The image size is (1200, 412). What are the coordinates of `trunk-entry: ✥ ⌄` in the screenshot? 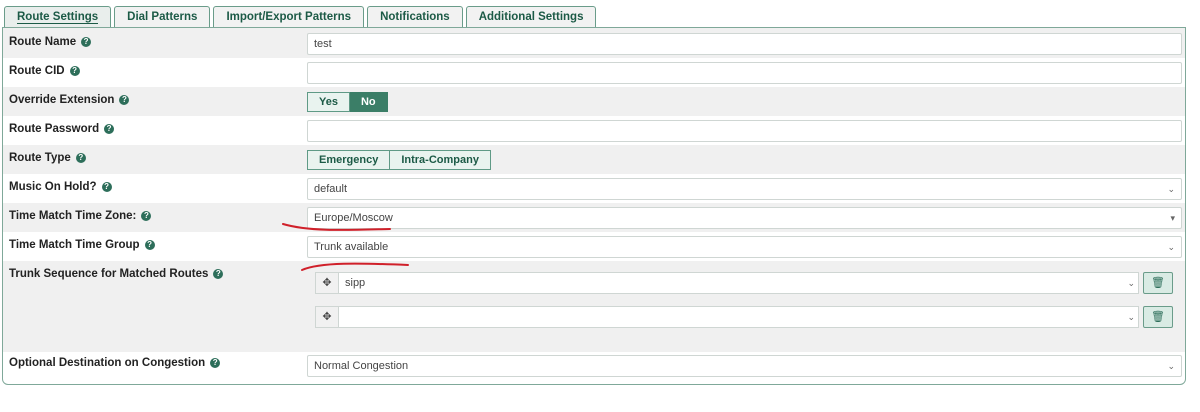 It's located at (744, 317).